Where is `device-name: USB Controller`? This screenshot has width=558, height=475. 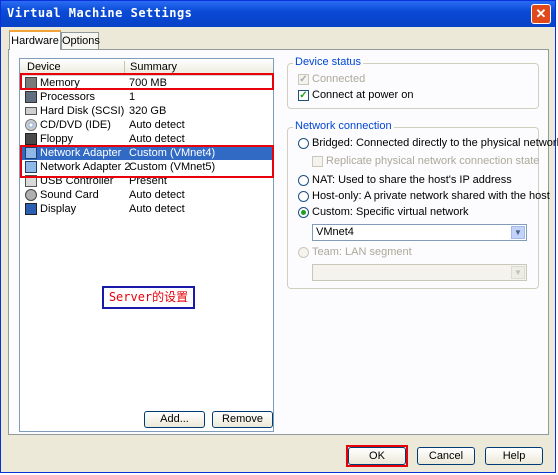
device-name: USB Controller is located at coordinates (77, 181).